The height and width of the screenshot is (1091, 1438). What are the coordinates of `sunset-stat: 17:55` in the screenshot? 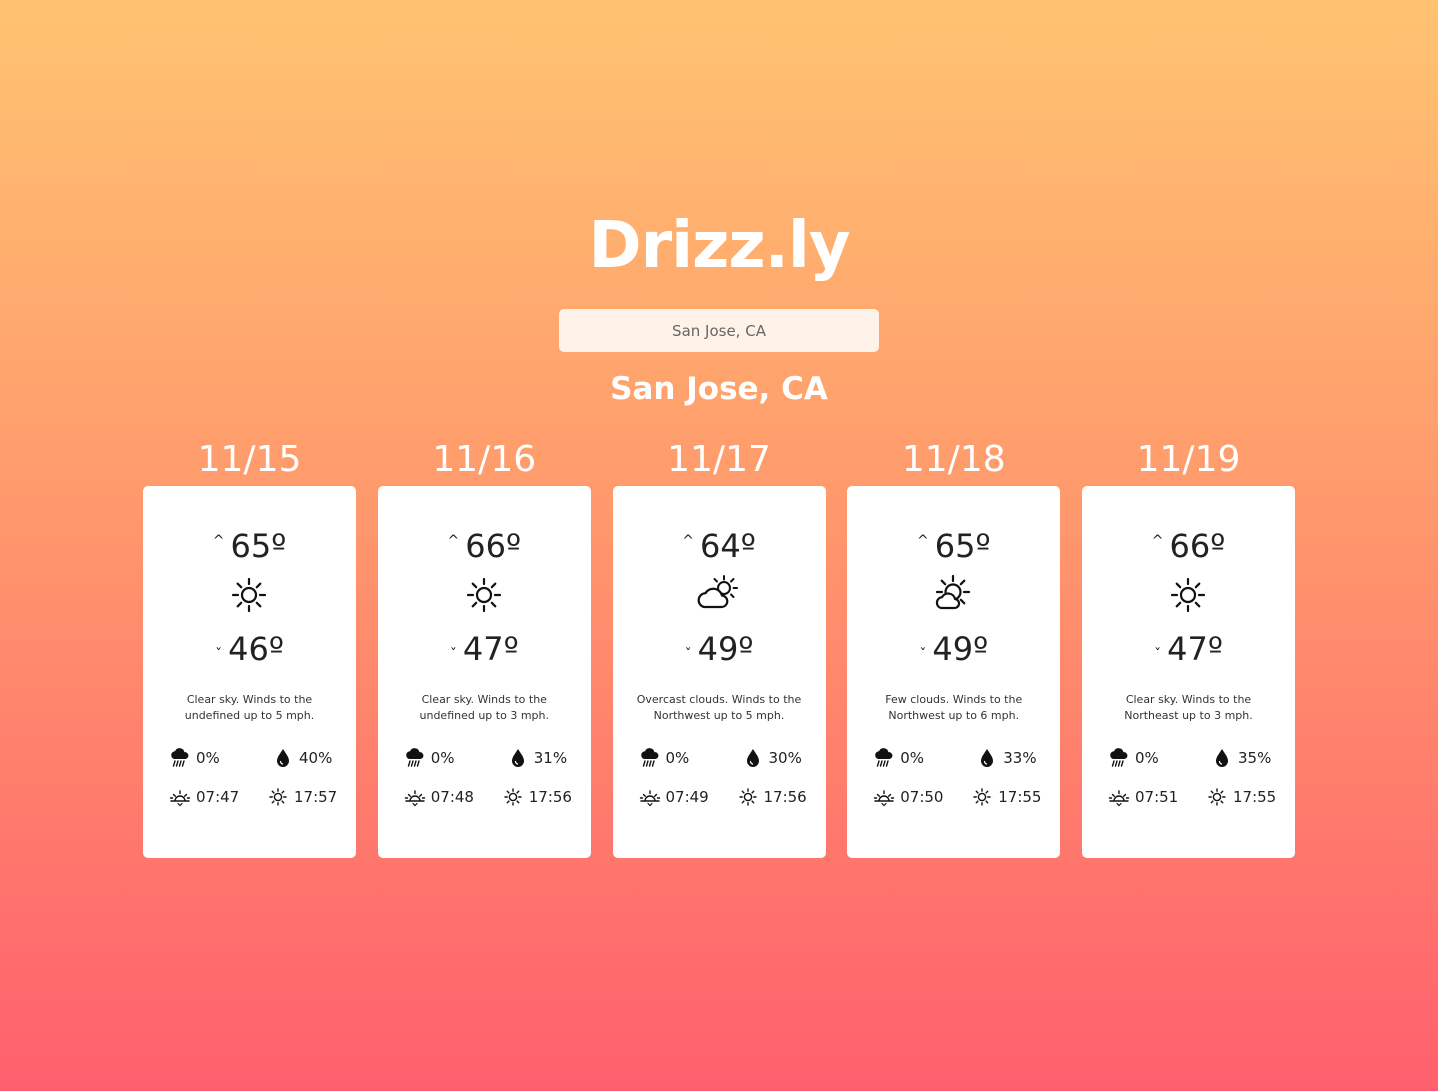 It's located at (1006, 797).